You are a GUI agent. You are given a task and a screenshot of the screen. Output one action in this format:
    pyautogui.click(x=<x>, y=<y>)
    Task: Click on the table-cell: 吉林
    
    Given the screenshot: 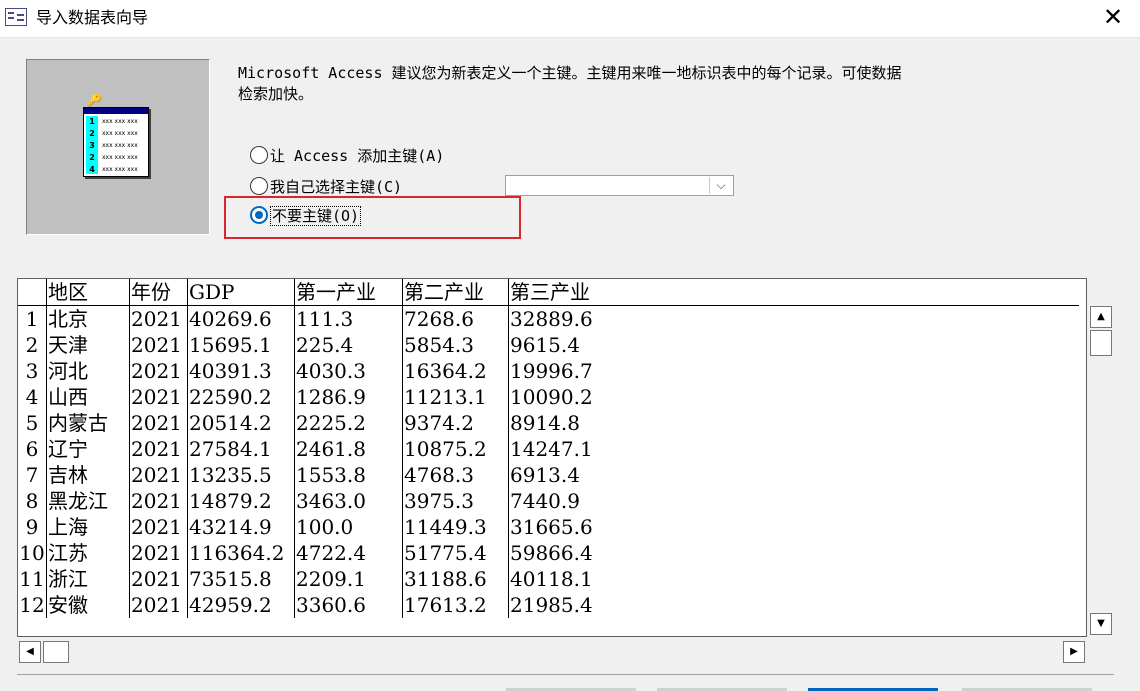 What is the action you would take?
    pyautogui.click(x=88, y=475)
    